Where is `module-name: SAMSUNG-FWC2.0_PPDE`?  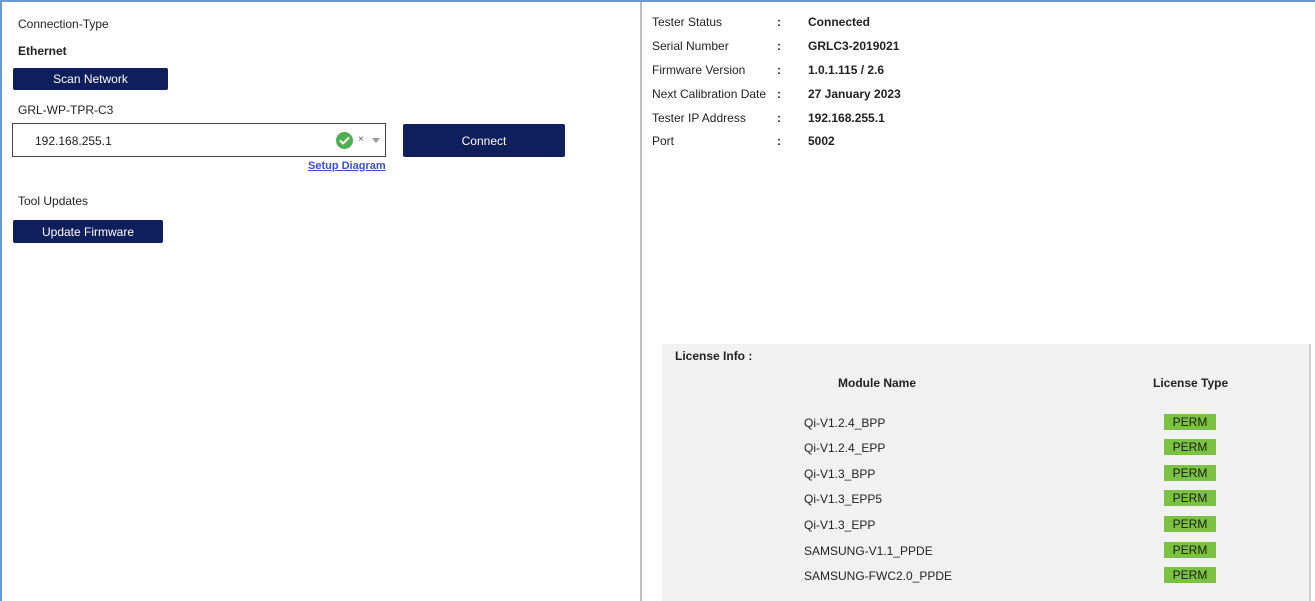
module-name: SAMSUNG-FWC2.0_PPDE is located at coordinates (878, 576).